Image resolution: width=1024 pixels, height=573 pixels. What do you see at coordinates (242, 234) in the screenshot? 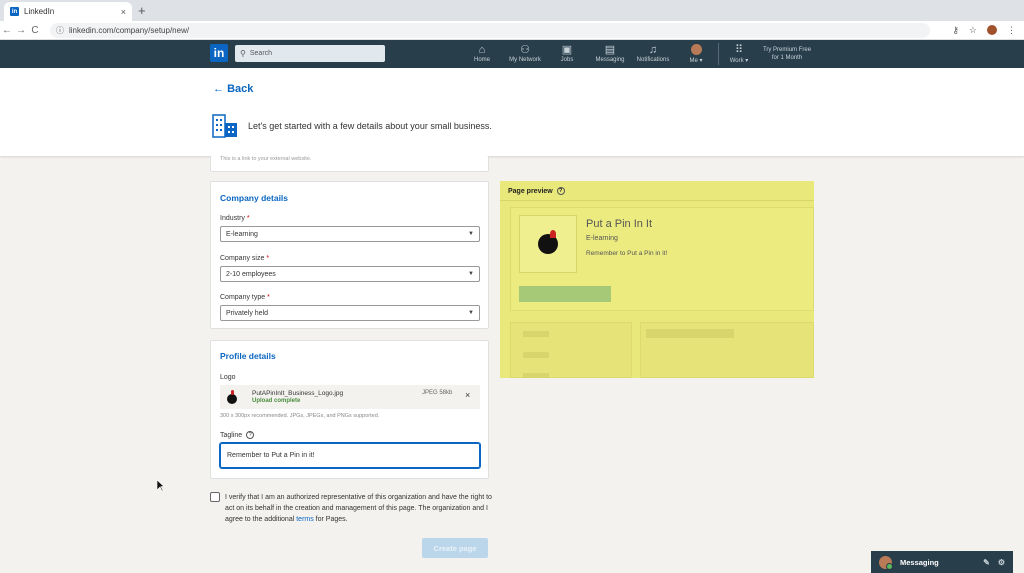
I see `industry-value: E-learning` at bounding box center [242, 234].